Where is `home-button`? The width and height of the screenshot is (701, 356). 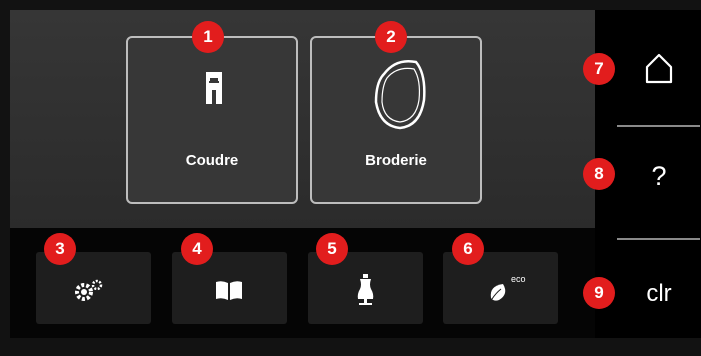
home-button is located at coordinates (659, 70).